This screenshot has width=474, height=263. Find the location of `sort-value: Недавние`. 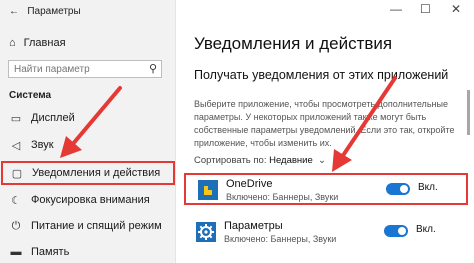

sort-value: Недавние is located at coordinates (291, 160).